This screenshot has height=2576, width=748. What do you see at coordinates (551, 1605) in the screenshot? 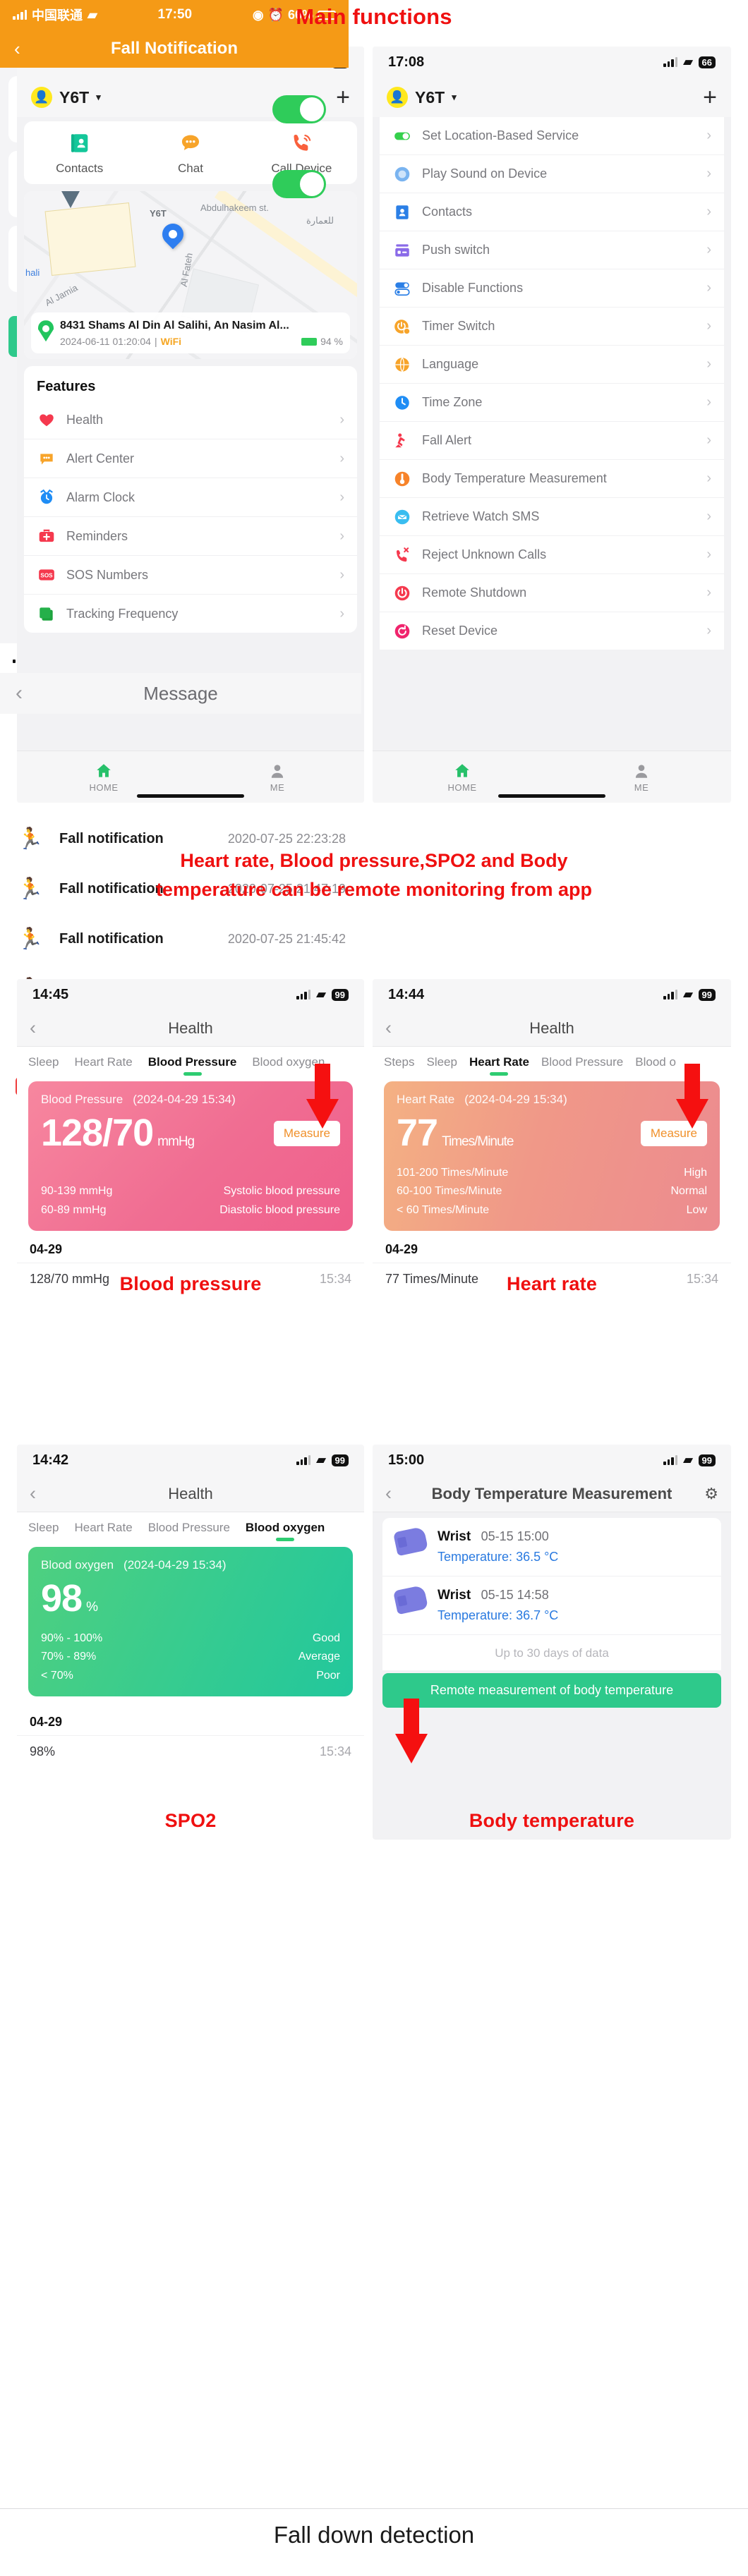
I see `temperature-record-row: Wrist 05-15 14:58 Temperature: 36.7 °C` at bounding box center [551, 1605].